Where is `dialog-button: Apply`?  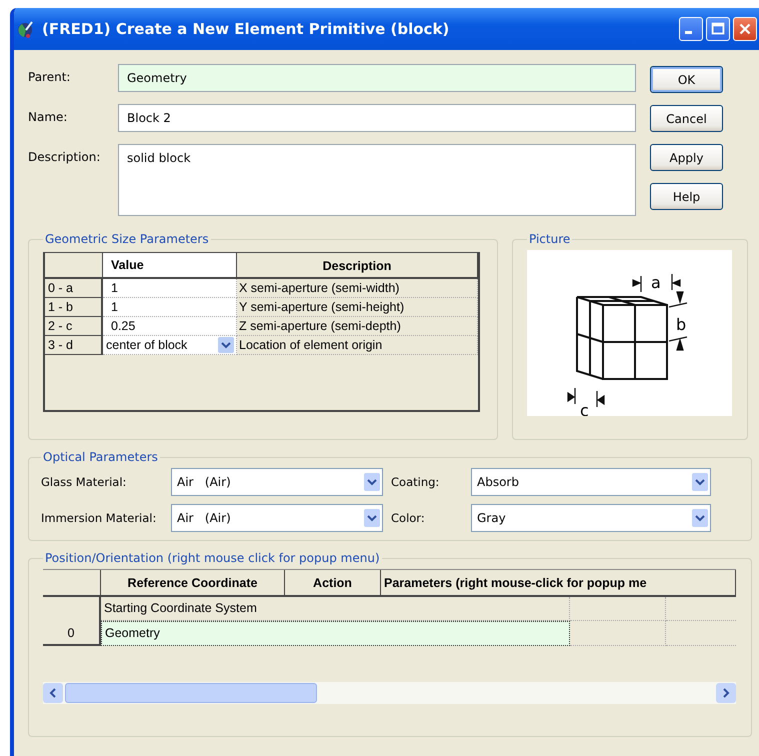
dialog-button: Apply is located at coordinates (686, 157).